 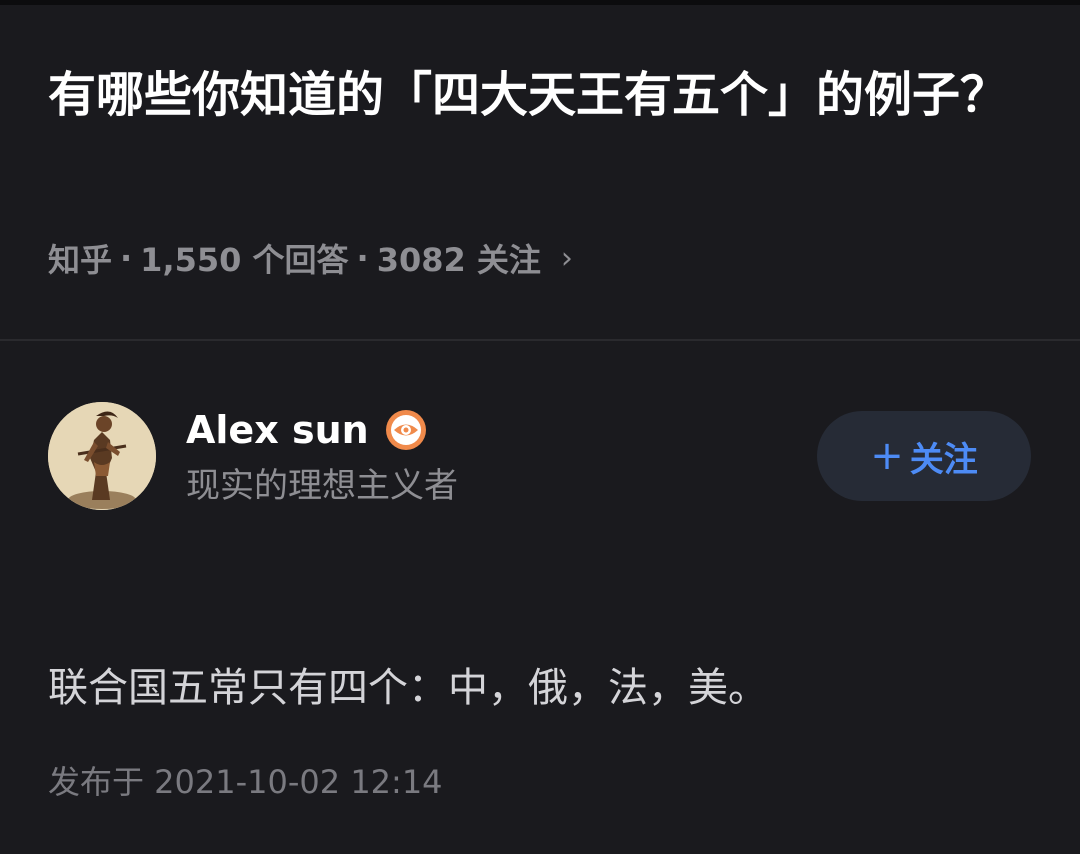 I want to click on question-title: 有哪些你知道的「四大天王有五个」的例子？, so click(x=543, y=95).